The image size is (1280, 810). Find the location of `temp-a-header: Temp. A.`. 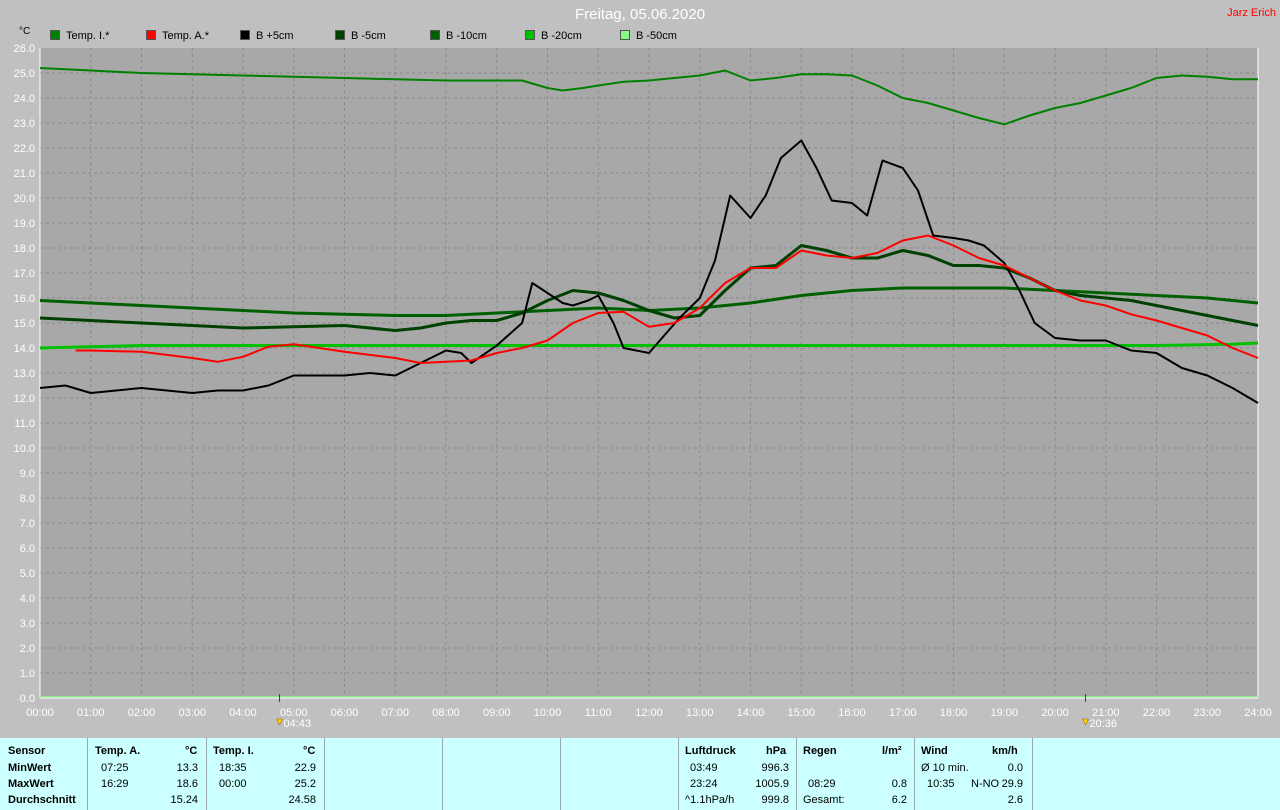

temp-a-header: Temp. A. is located at coordinates (118, 751).